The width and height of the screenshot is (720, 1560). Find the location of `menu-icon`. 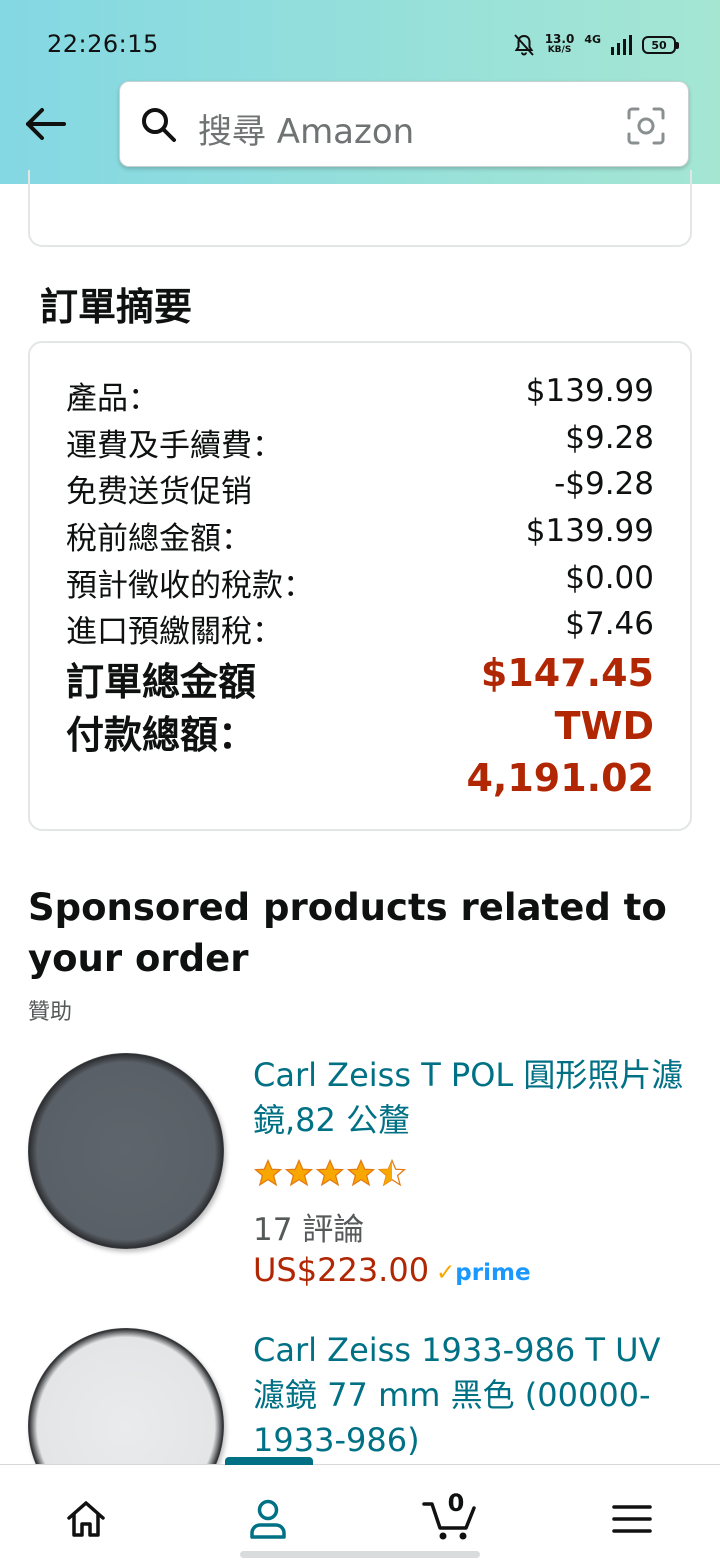

menu-icon is located at coordinates (632, 1519).